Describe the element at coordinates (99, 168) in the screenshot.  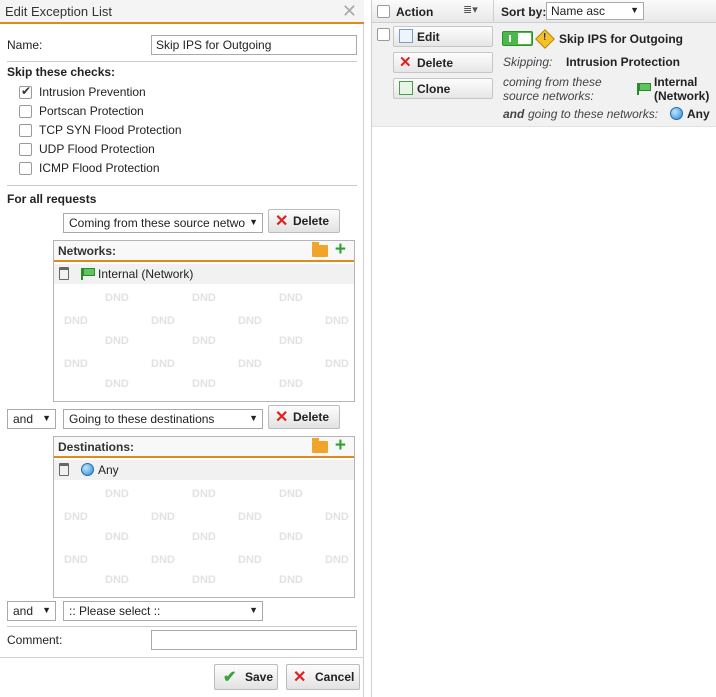
I see `check-label: ICMP Flood Protection` at that location.